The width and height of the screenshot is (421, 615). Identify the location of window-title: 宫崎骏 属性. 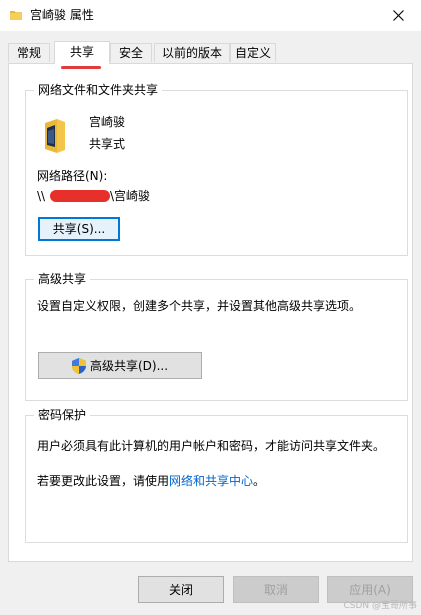
(62, 15).